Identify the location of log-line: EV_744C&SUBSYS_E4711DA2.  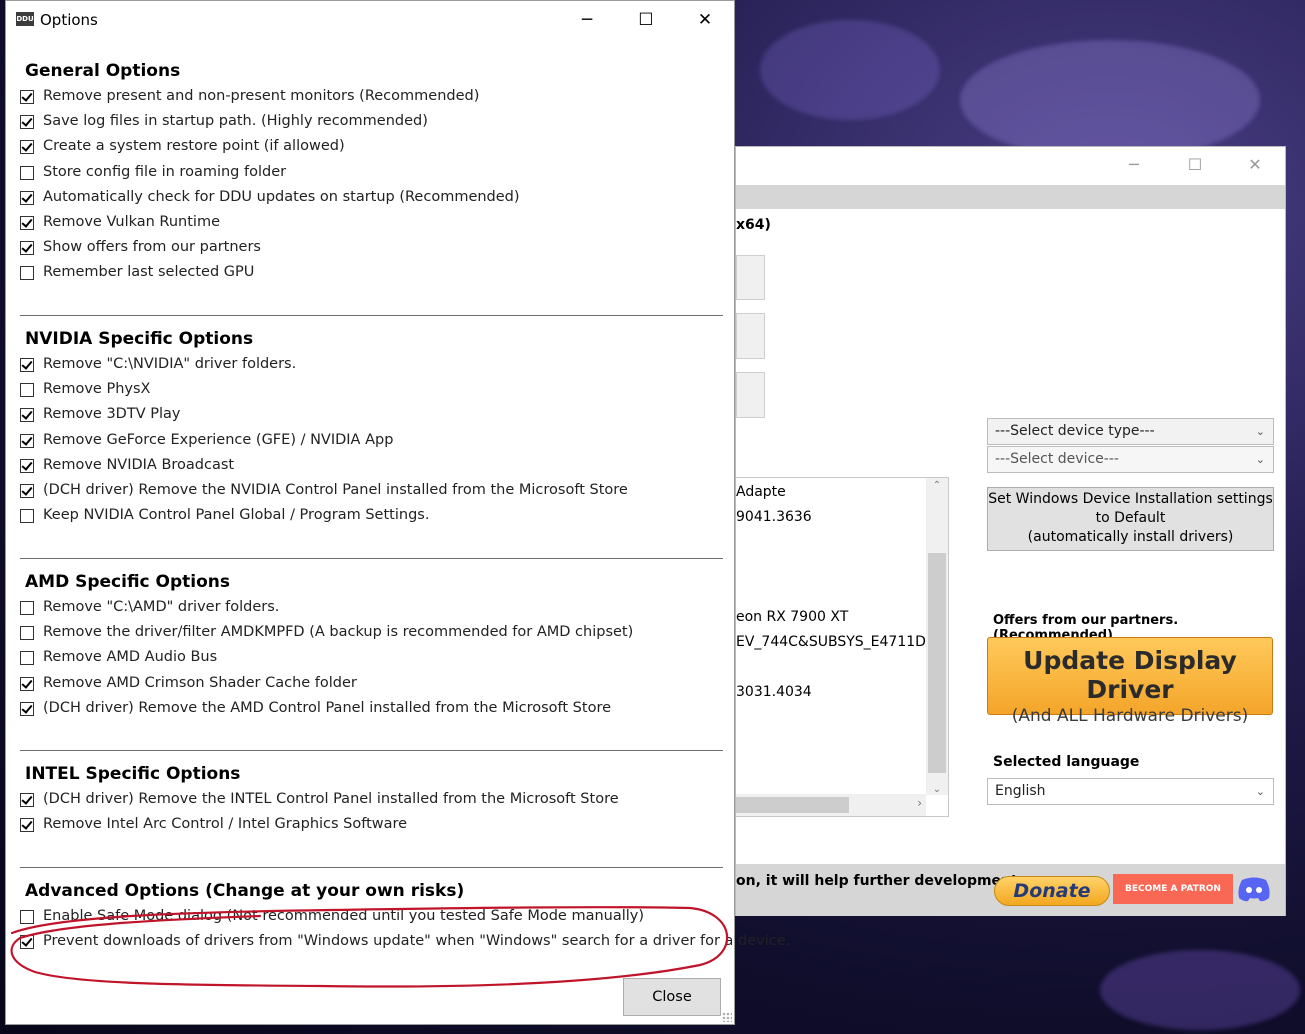
(840, 642).